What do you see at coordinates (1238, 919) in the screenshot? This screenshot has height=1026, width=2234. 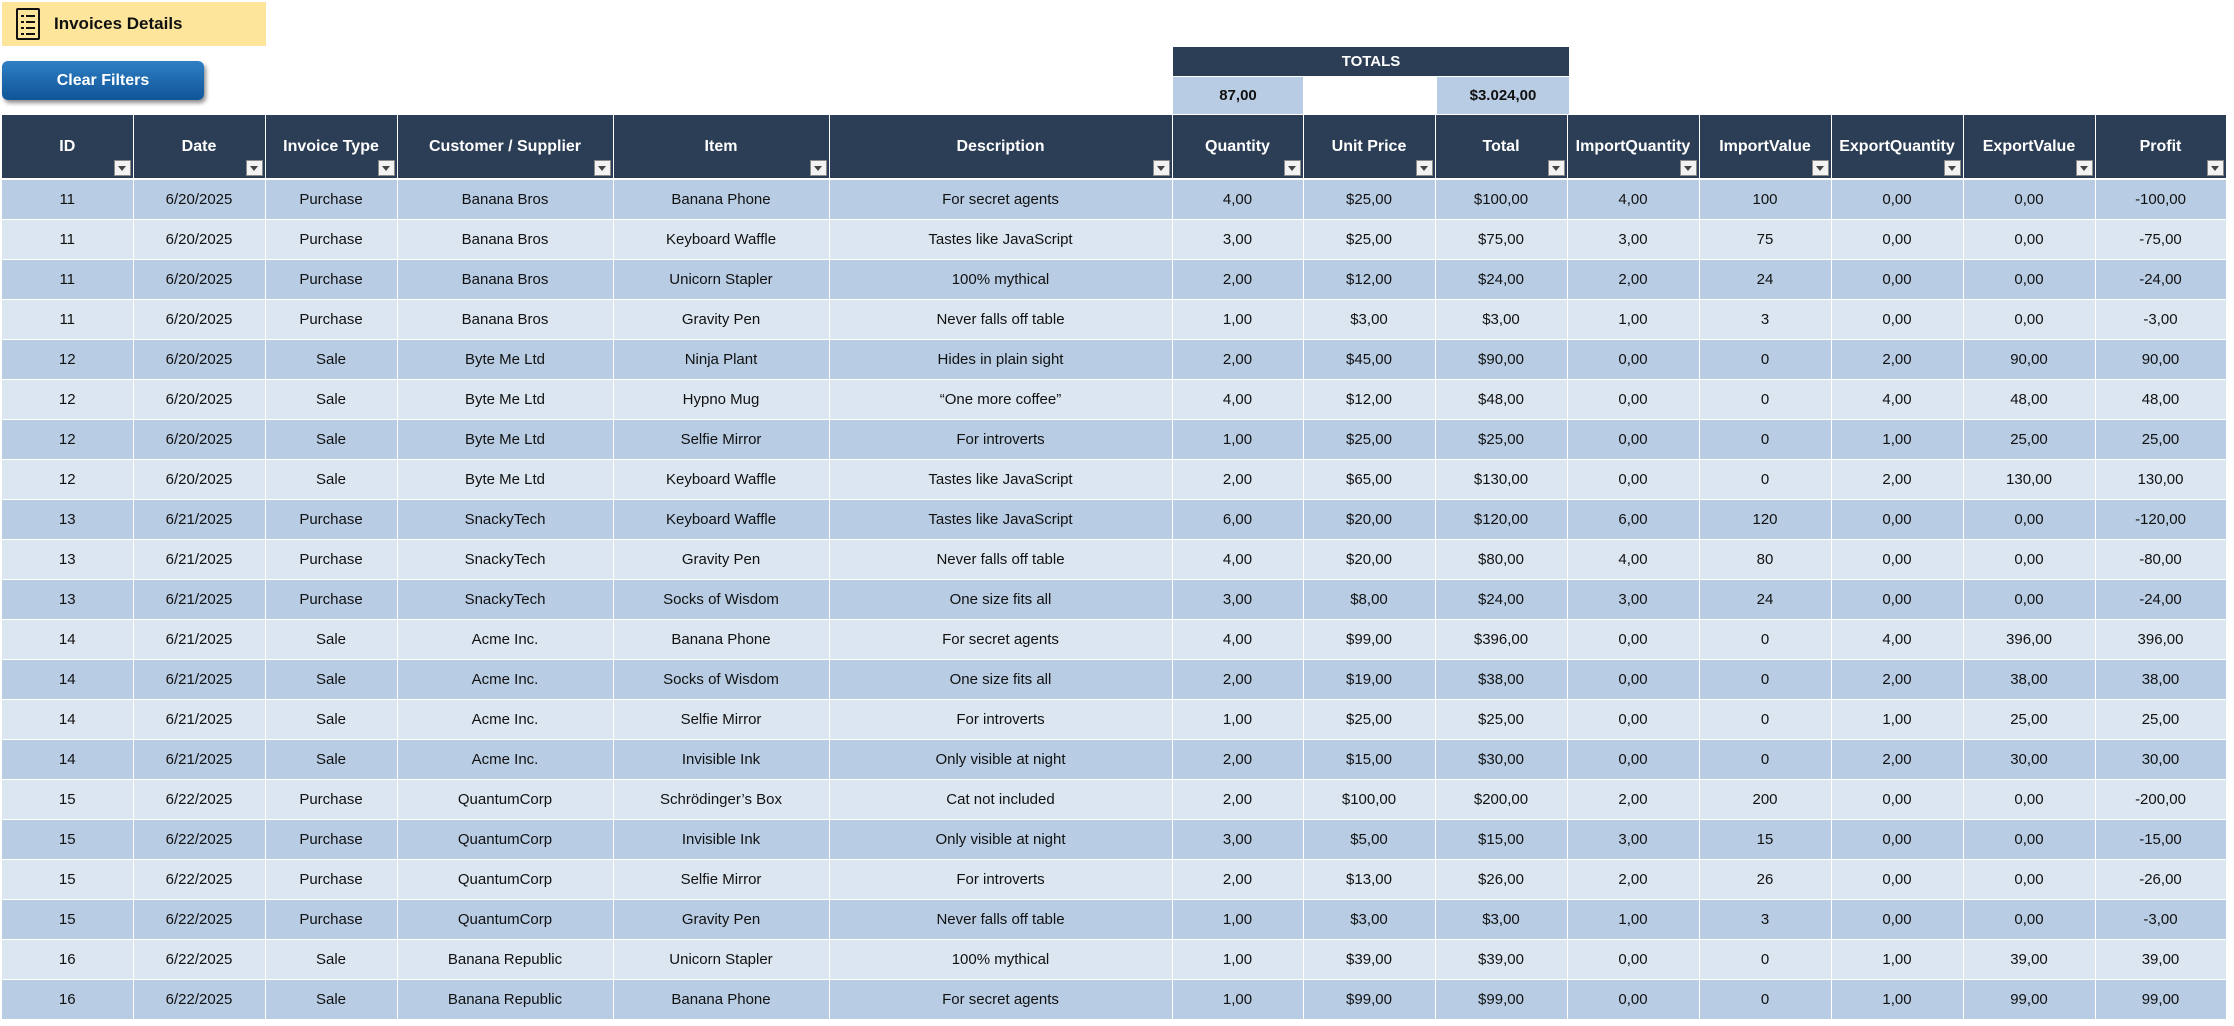 I see `cell-quantity: 1,00` at bounding box center [1238, 919].